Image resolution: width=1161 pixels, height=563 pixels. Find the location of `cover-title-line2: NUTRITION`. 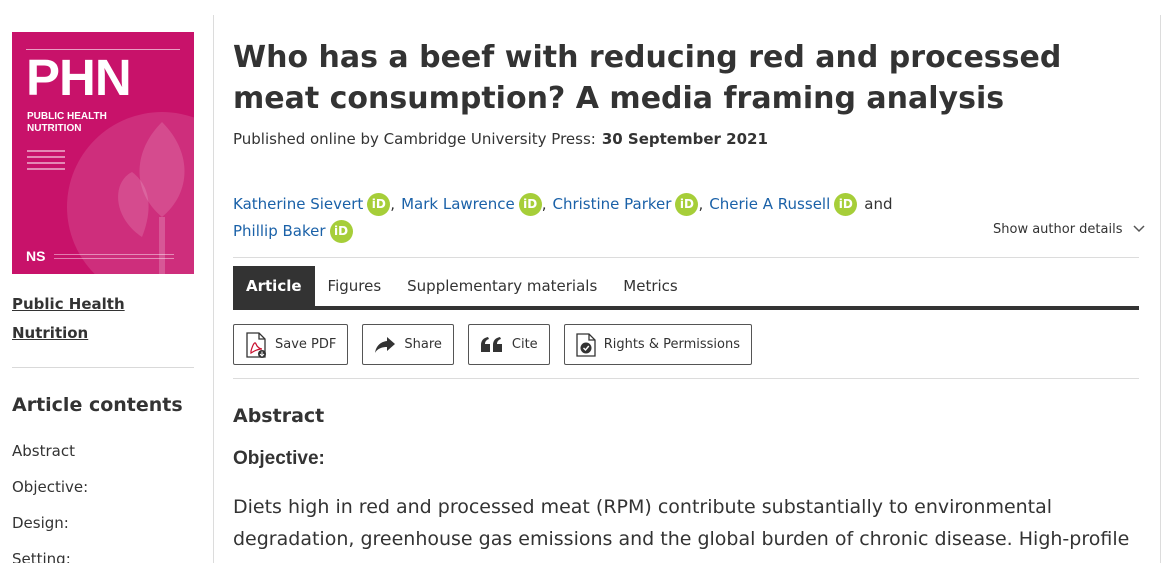

cover-title-line2: NUTRITION is located at coordinates (54, 128).